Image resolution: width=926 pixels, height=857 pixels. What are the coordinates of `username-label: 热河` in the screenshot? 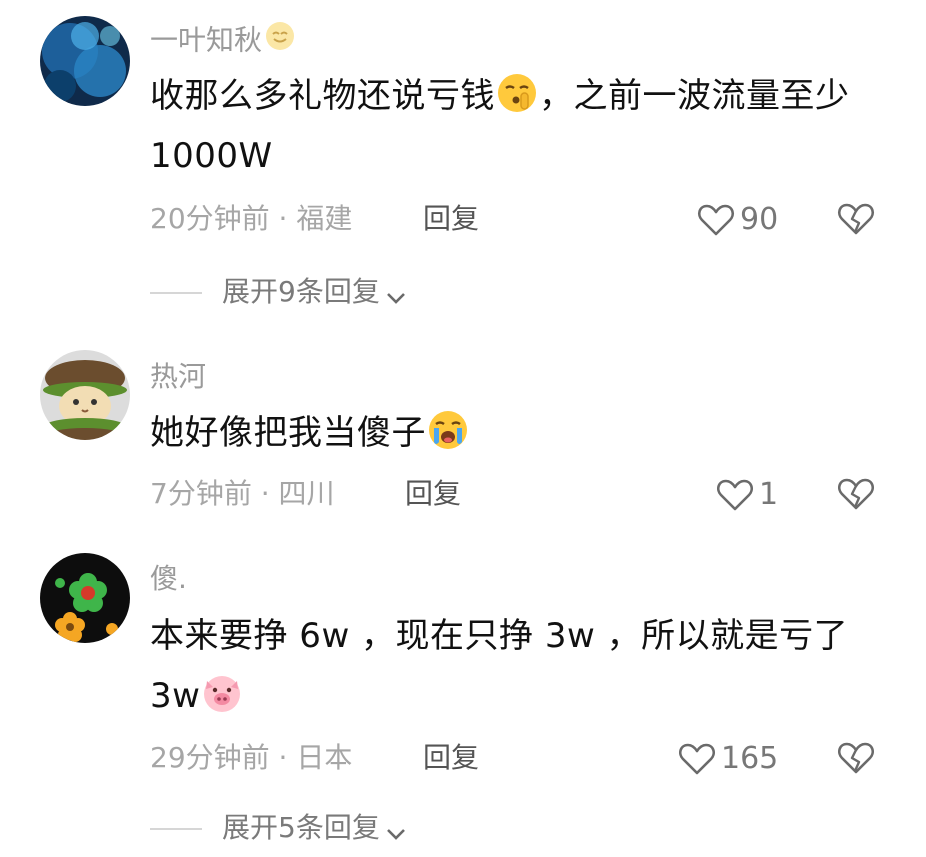 It's located at (178, 376).